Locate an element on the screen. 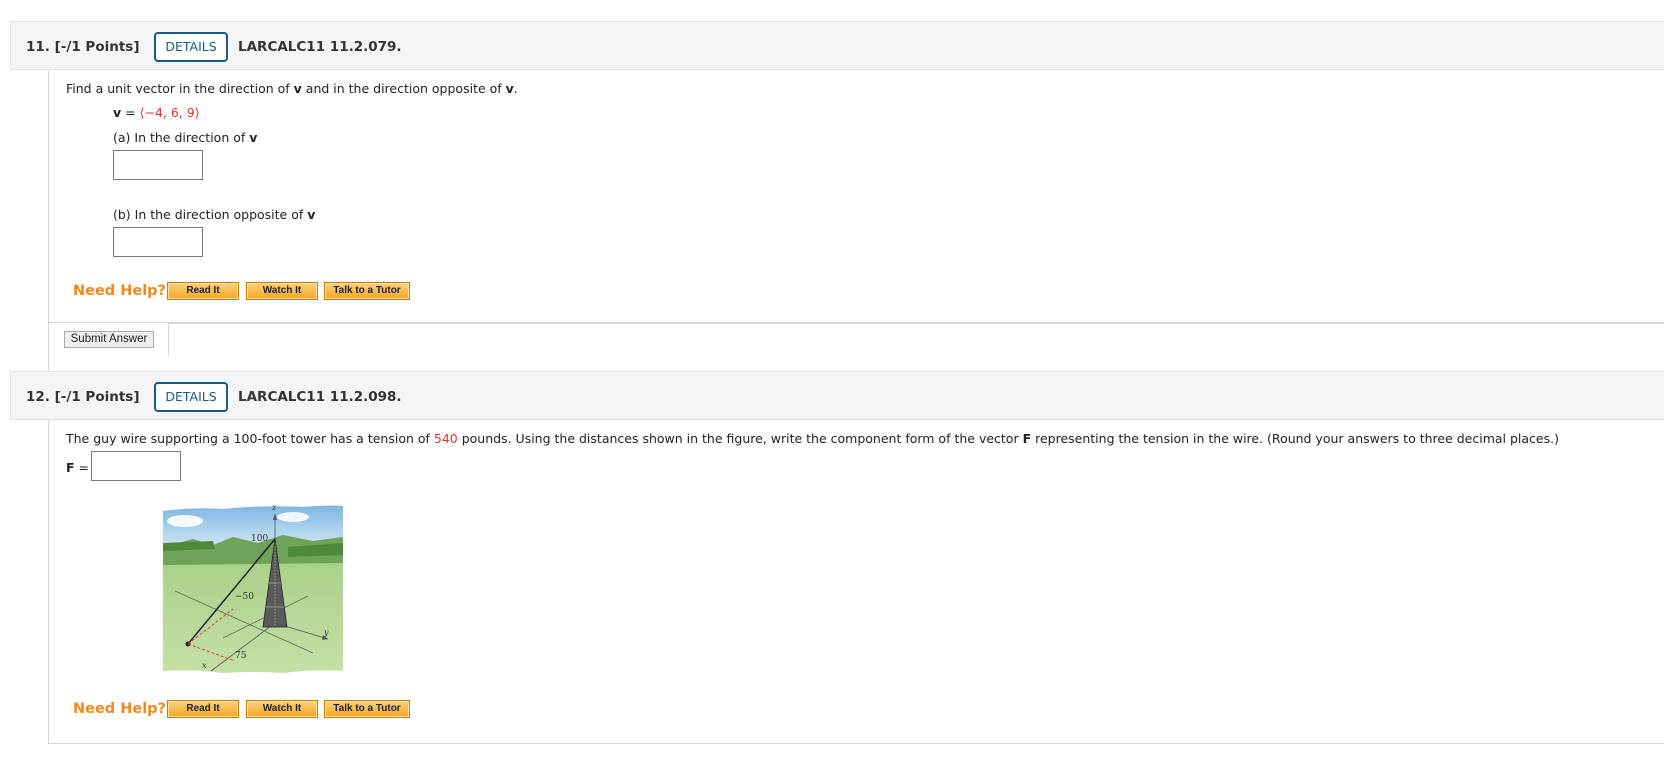 This screenshot has height=768, width=1664. part-b-label: (b) In the direction opposite of v is located at coordinates (214, 214).